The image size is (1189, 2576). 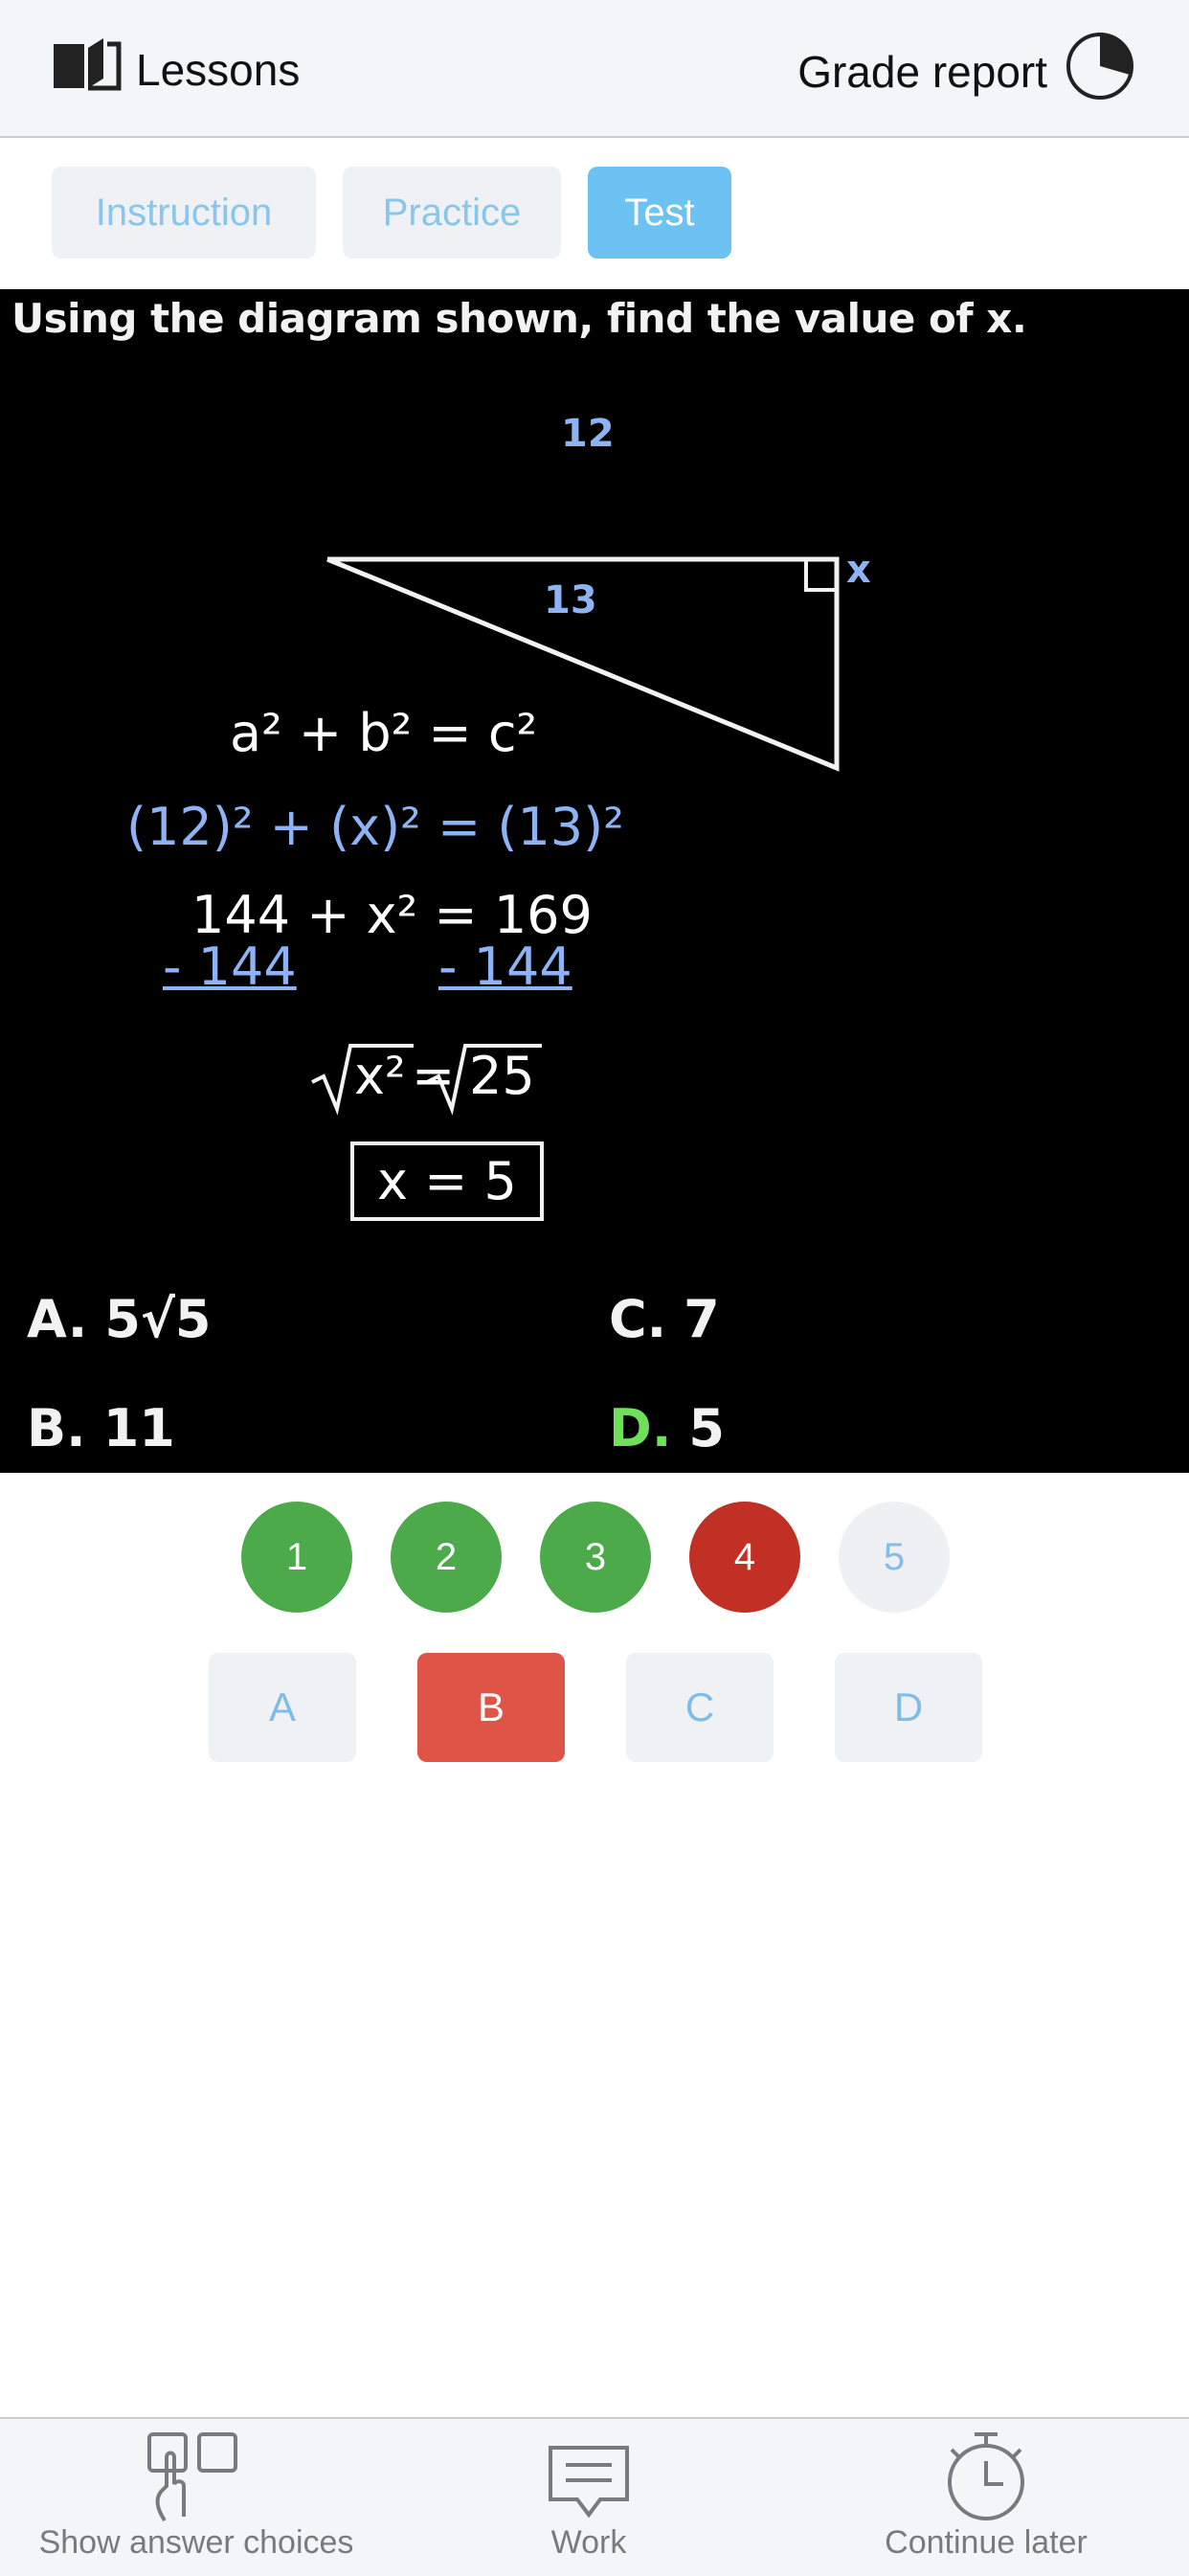 I want to click on work-label: Work, so click(x=588, y=2542).